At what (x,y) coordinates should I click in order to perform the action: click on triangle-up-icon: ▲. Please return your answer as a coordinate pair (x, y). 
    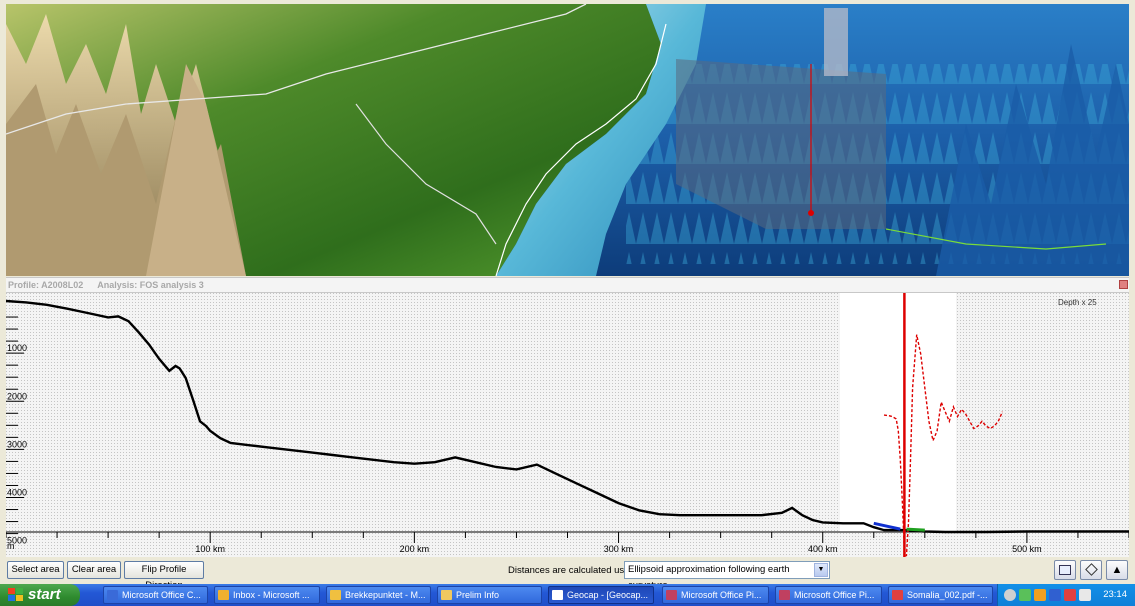
    Looking at the image, I should click on (1117, 570).